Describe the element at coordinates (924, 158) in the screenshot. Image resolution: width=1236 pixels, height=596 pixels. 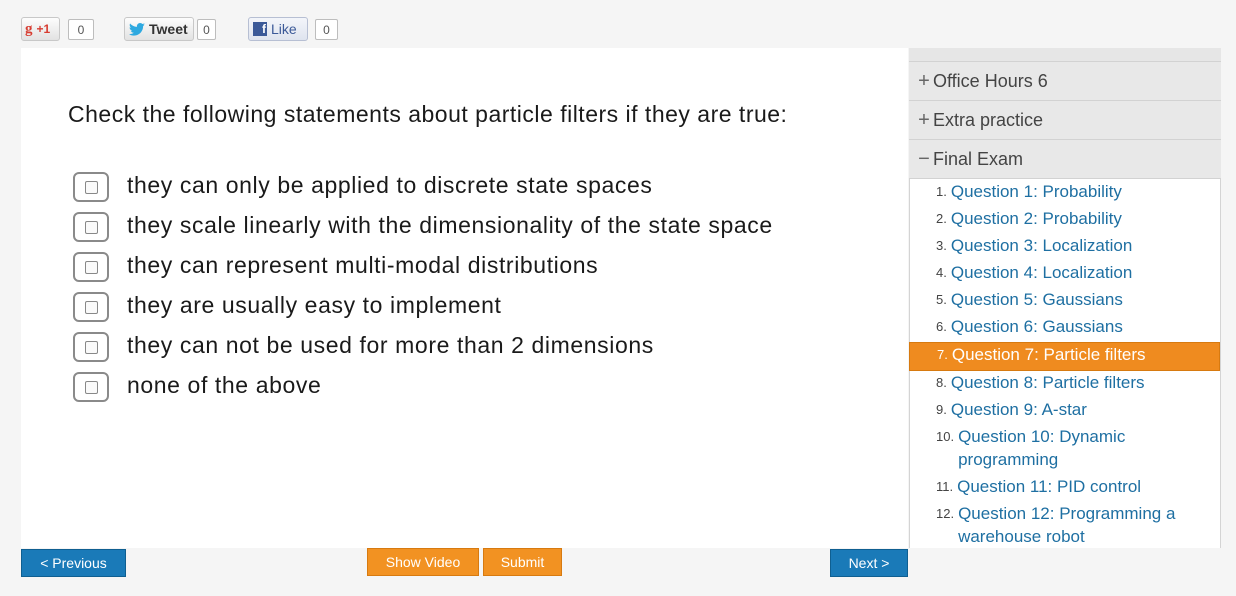
I see `collapse-icon: −` at that location.